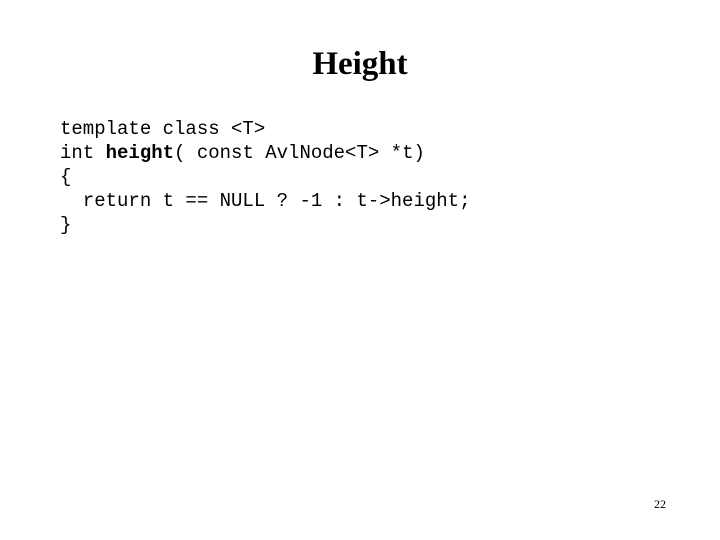 This screenshot has width=720, height=540. What do you see at coordinates (660, 504) in the screenshot?
I see `page-number: 22` at bounding box center [660, 504].